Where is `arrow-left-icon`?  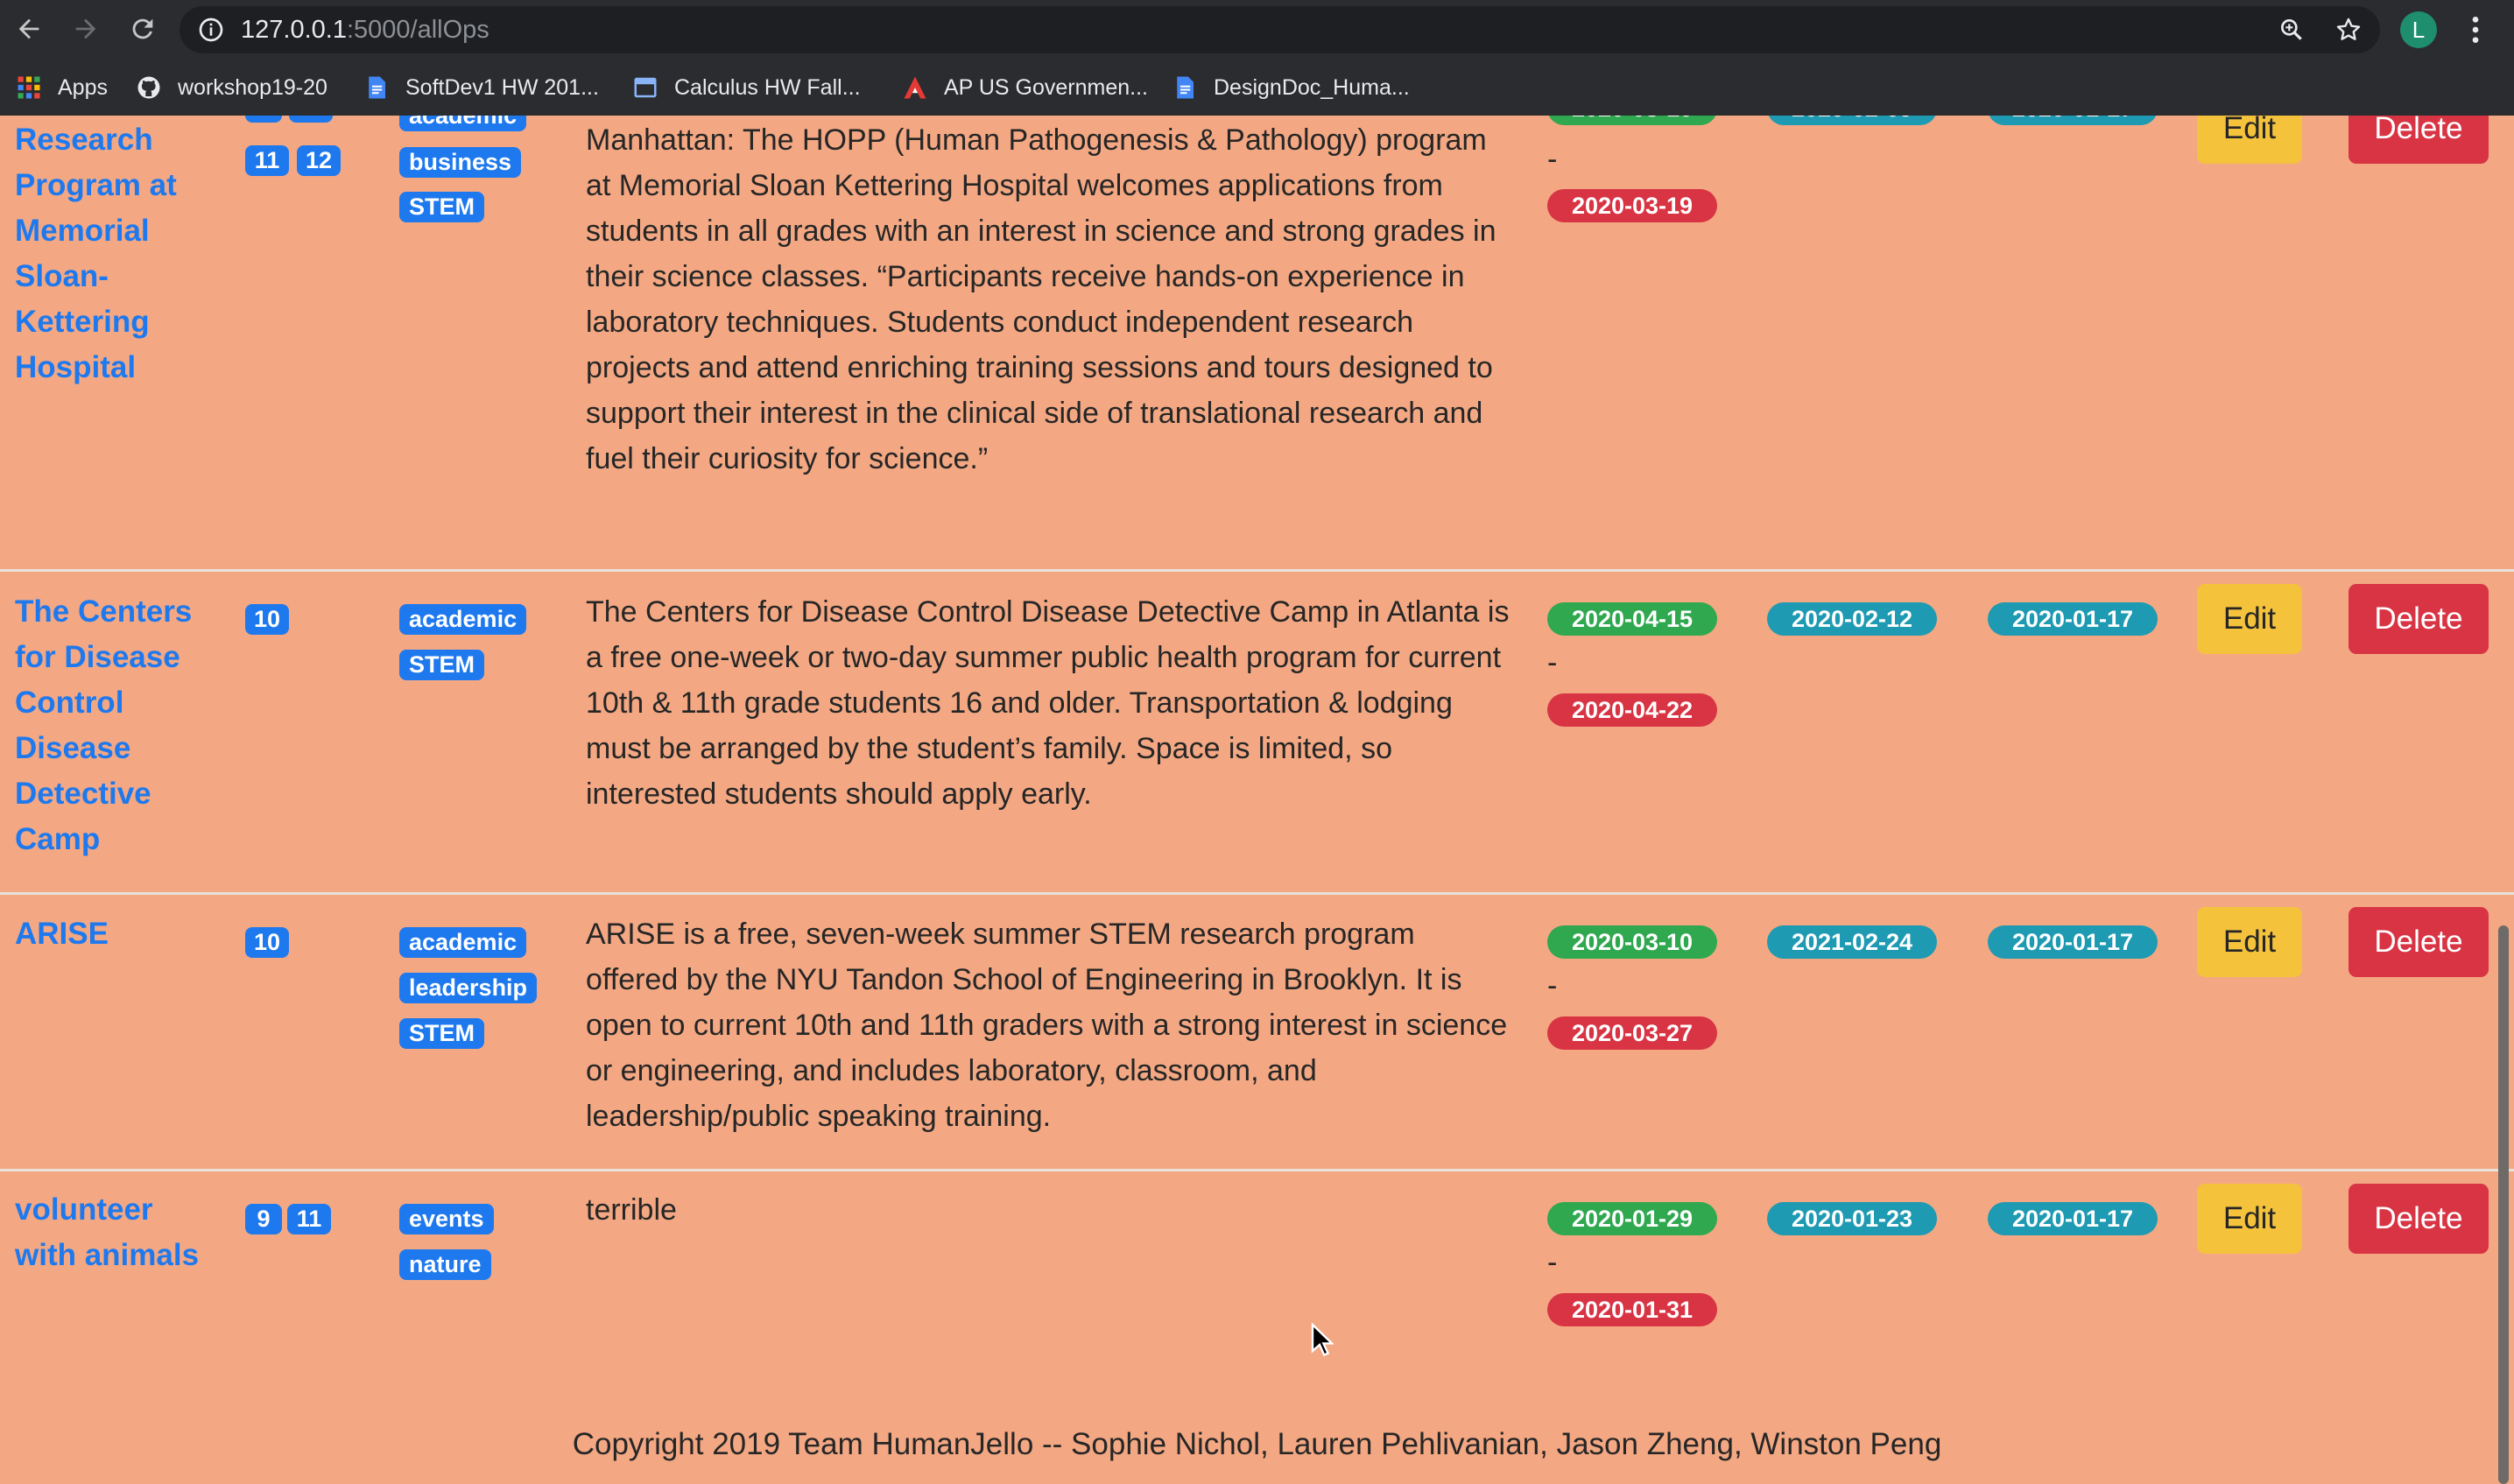
arrow-left-icon is located at coordinates (28, 28).